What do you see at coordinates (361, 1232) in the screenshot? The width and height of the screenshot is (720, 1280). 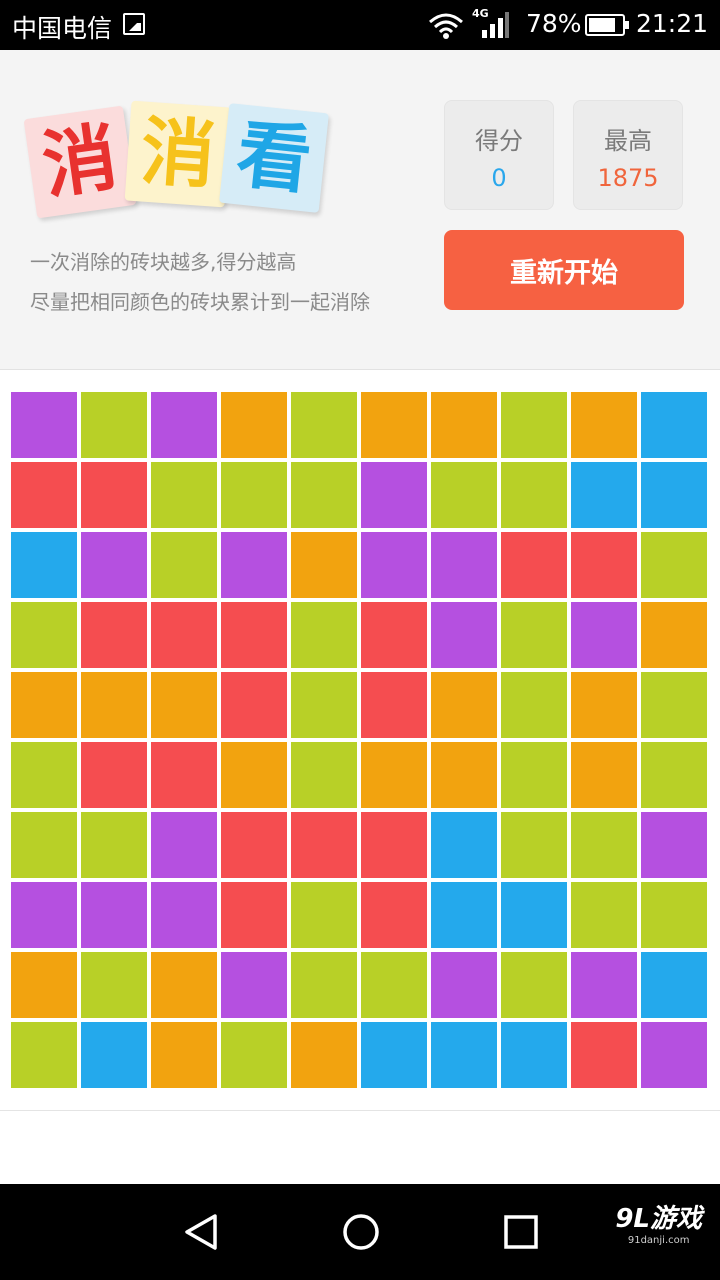 I see `home-circle-icon` at bounding box center [361, 1232].